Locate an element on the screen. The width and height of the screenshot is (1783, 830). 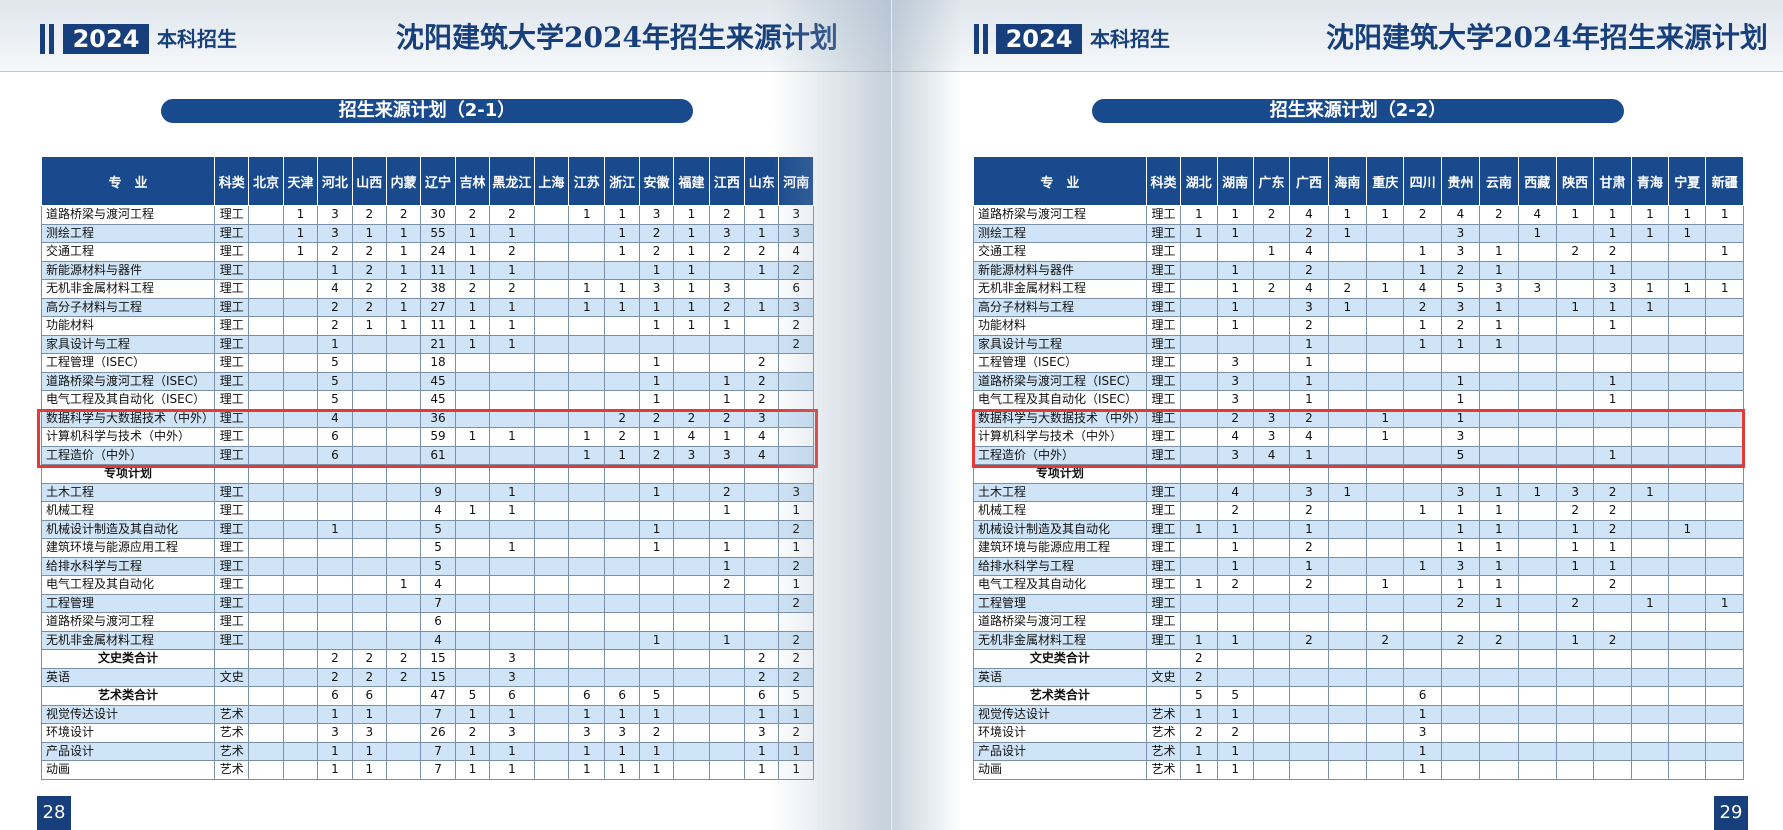
column-header-province: 四川 is located at coordinates (1422, 181).